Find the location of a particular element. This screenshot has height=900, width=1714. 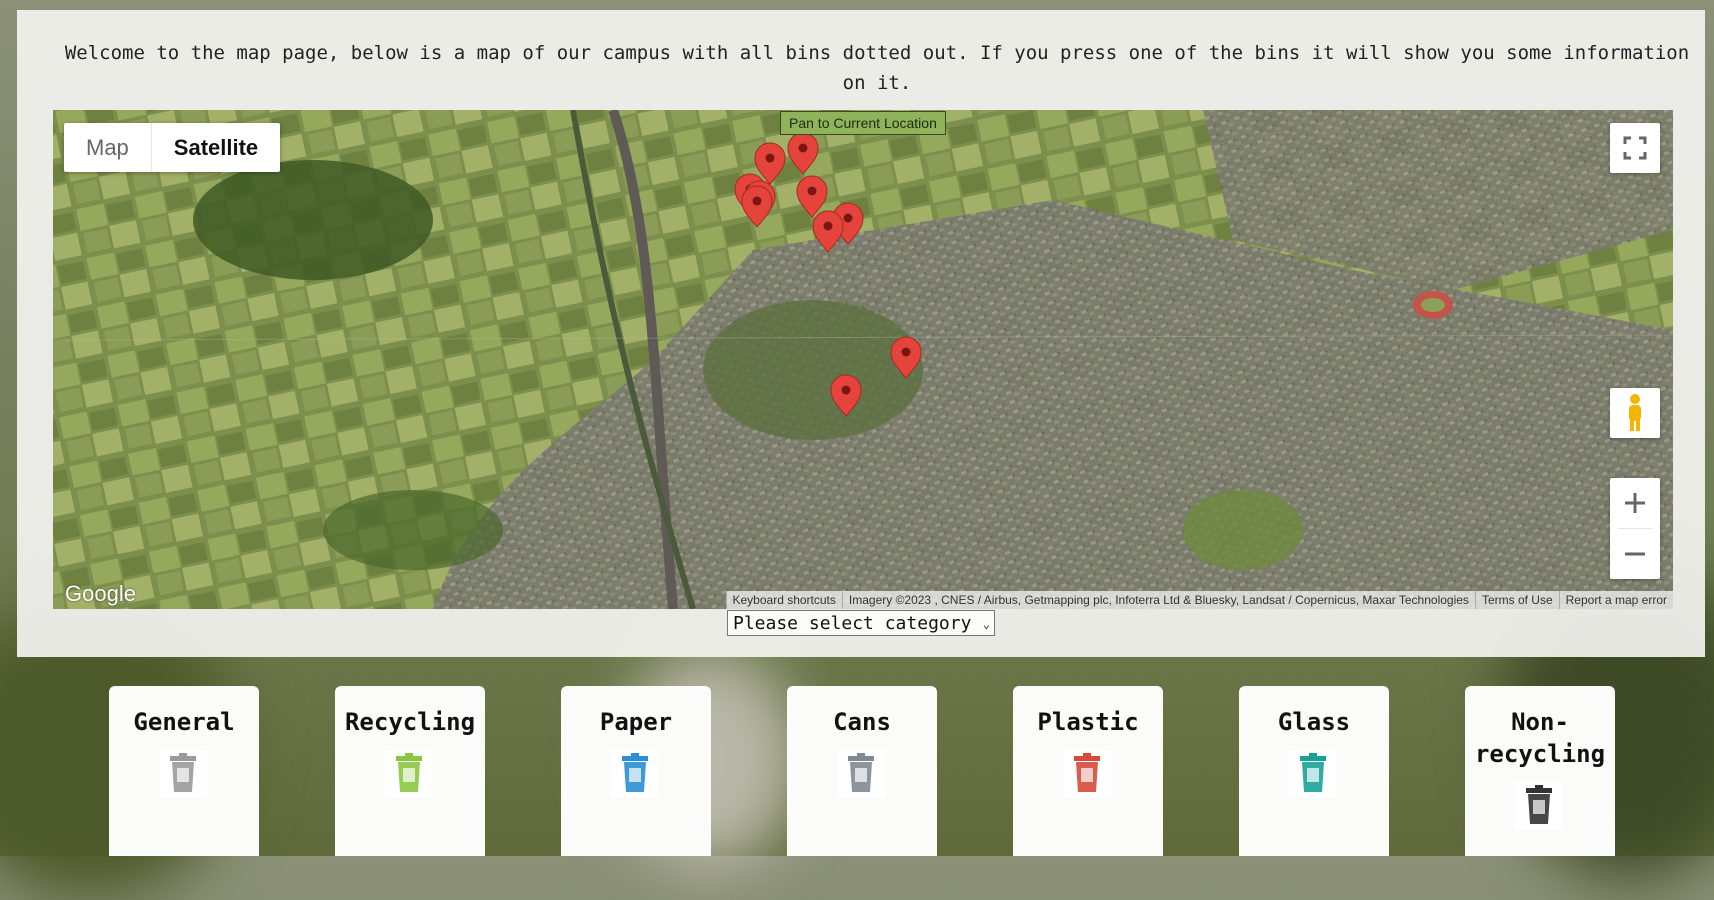

report-map-error-link: Report a map error is located at coordinates (1615, 600).